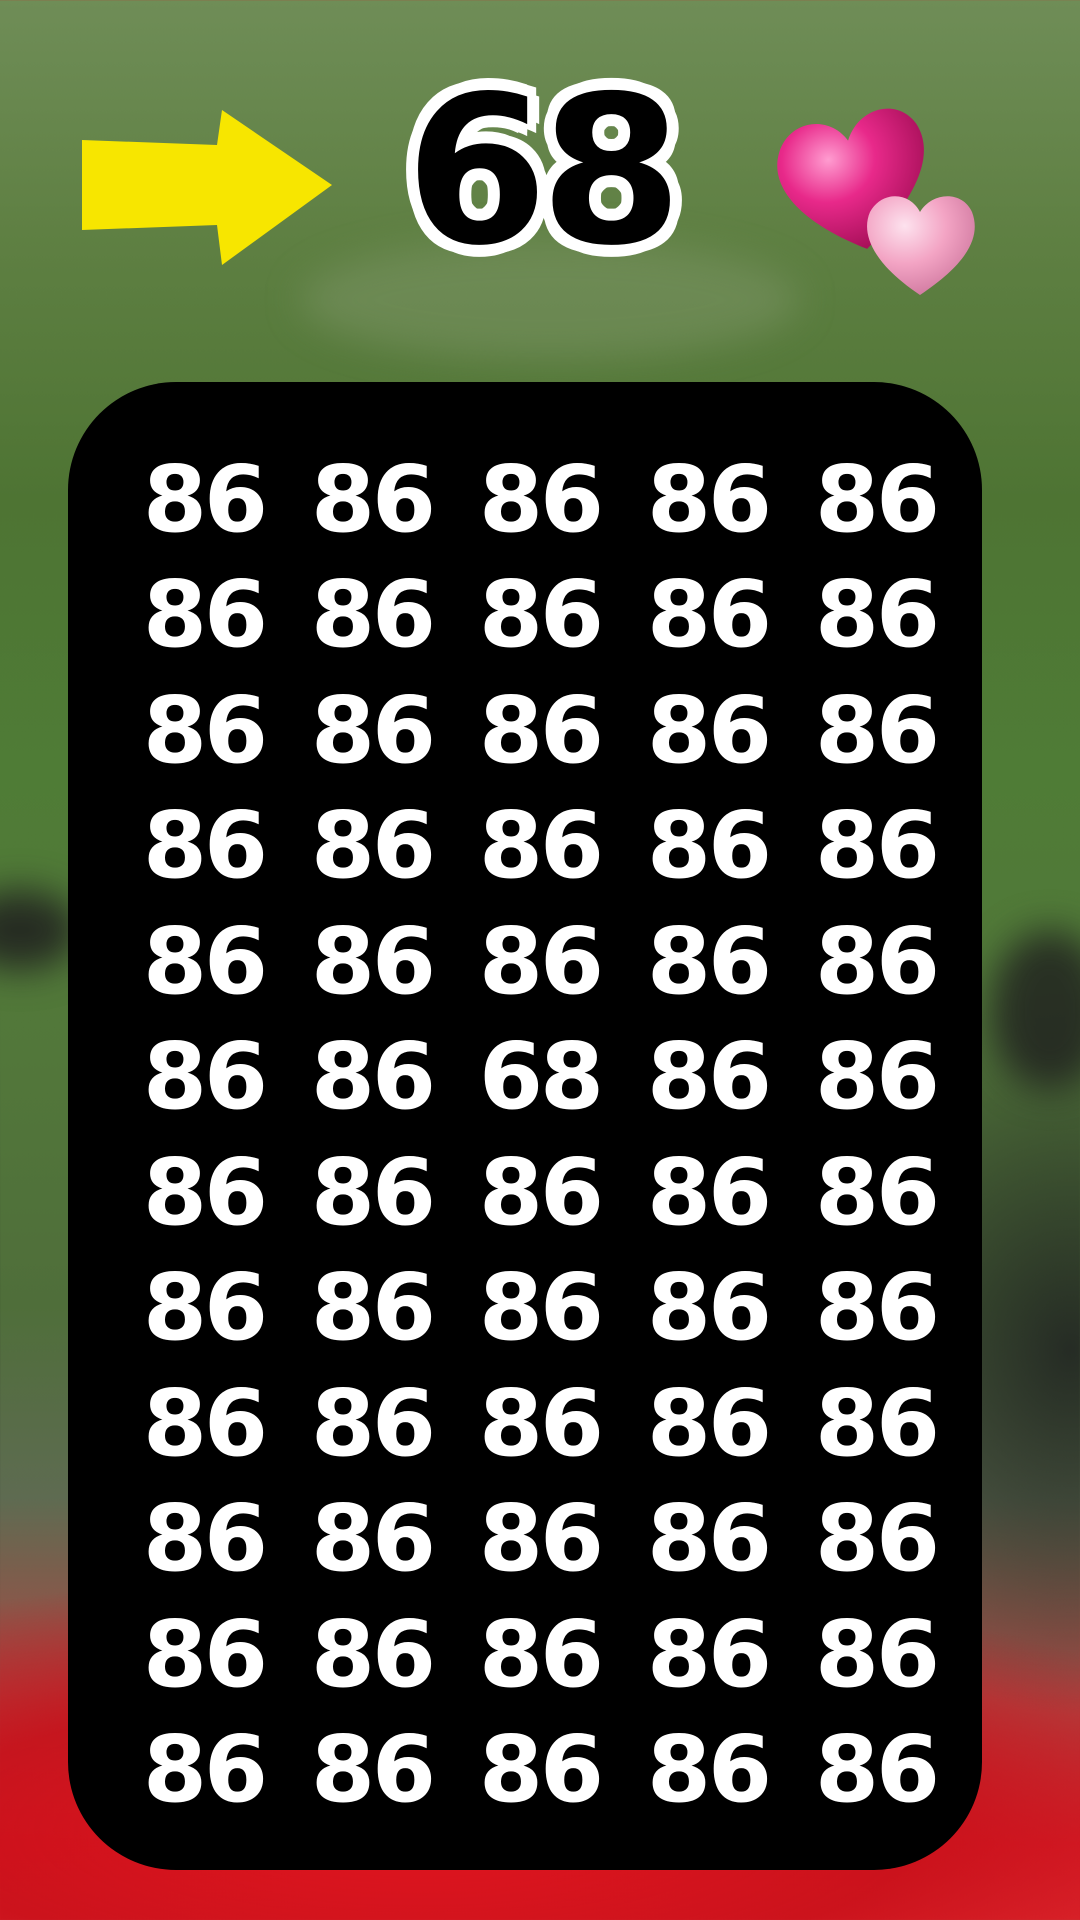 The image size is (1080, 1920). What do you see at coordinates (876, 201) in the screenshot?
I see `two-pink-hearts-icon` at bounding box center [876, 201].